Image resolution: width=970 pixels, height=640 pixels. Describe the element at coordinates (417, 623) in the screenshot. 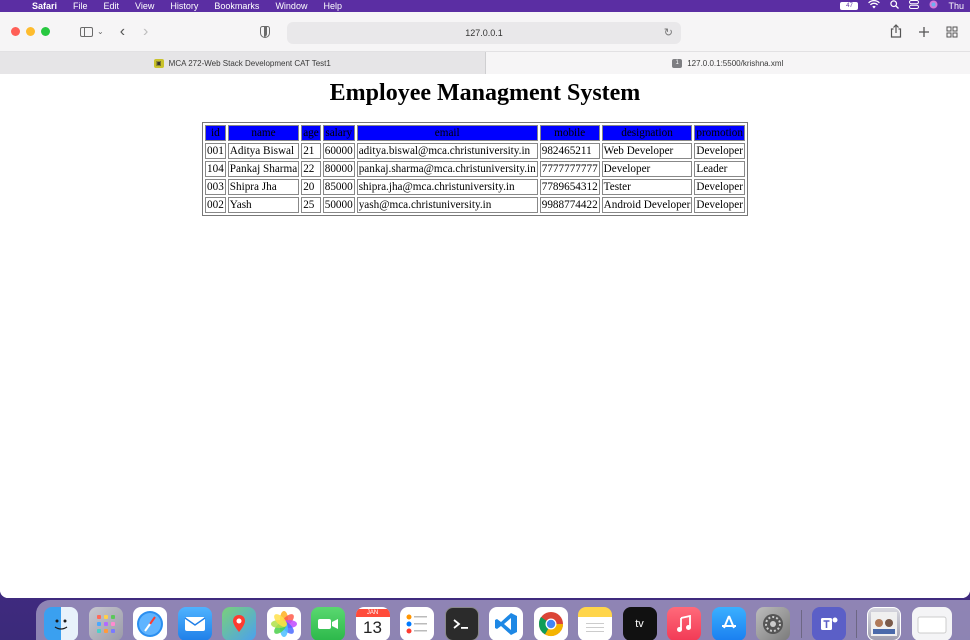

I see `reminders-icon` at that location.